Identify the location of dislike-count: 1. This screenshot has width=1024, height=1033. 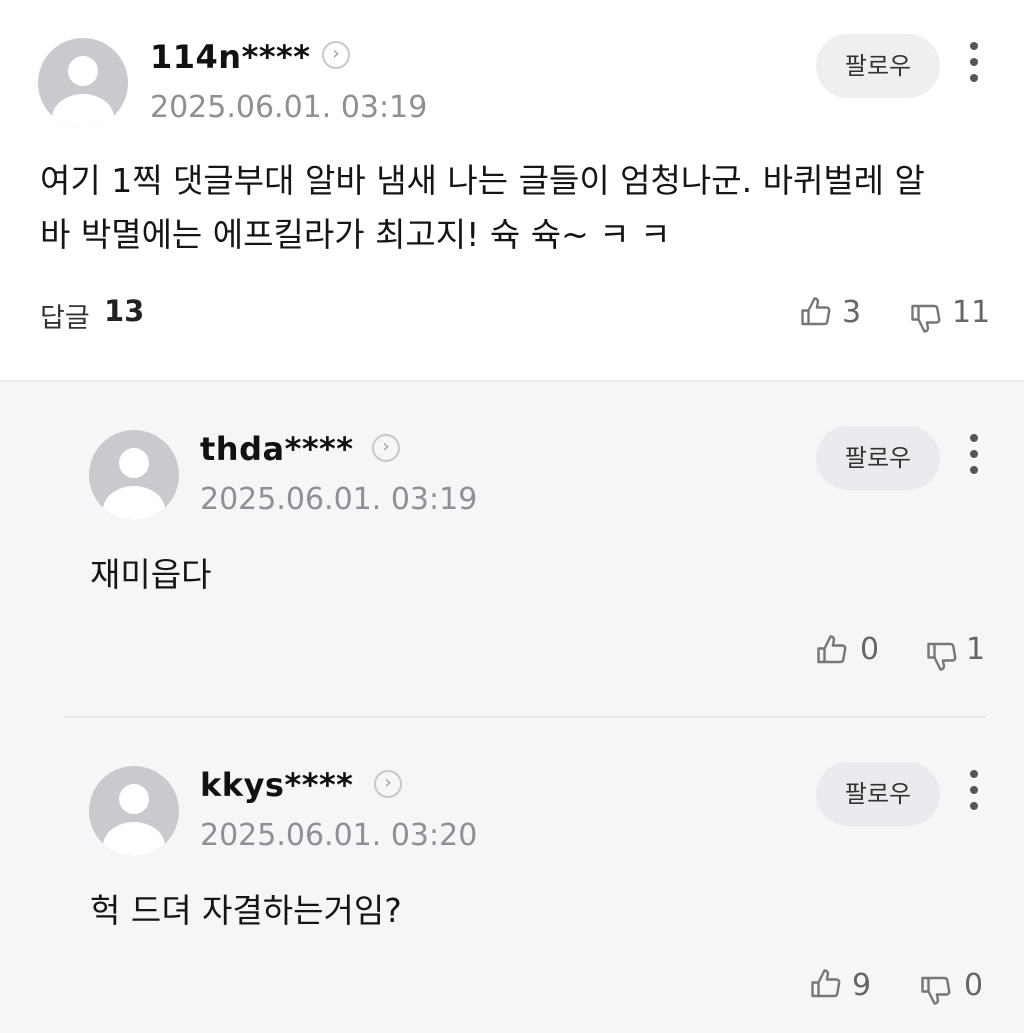
(976, 649).